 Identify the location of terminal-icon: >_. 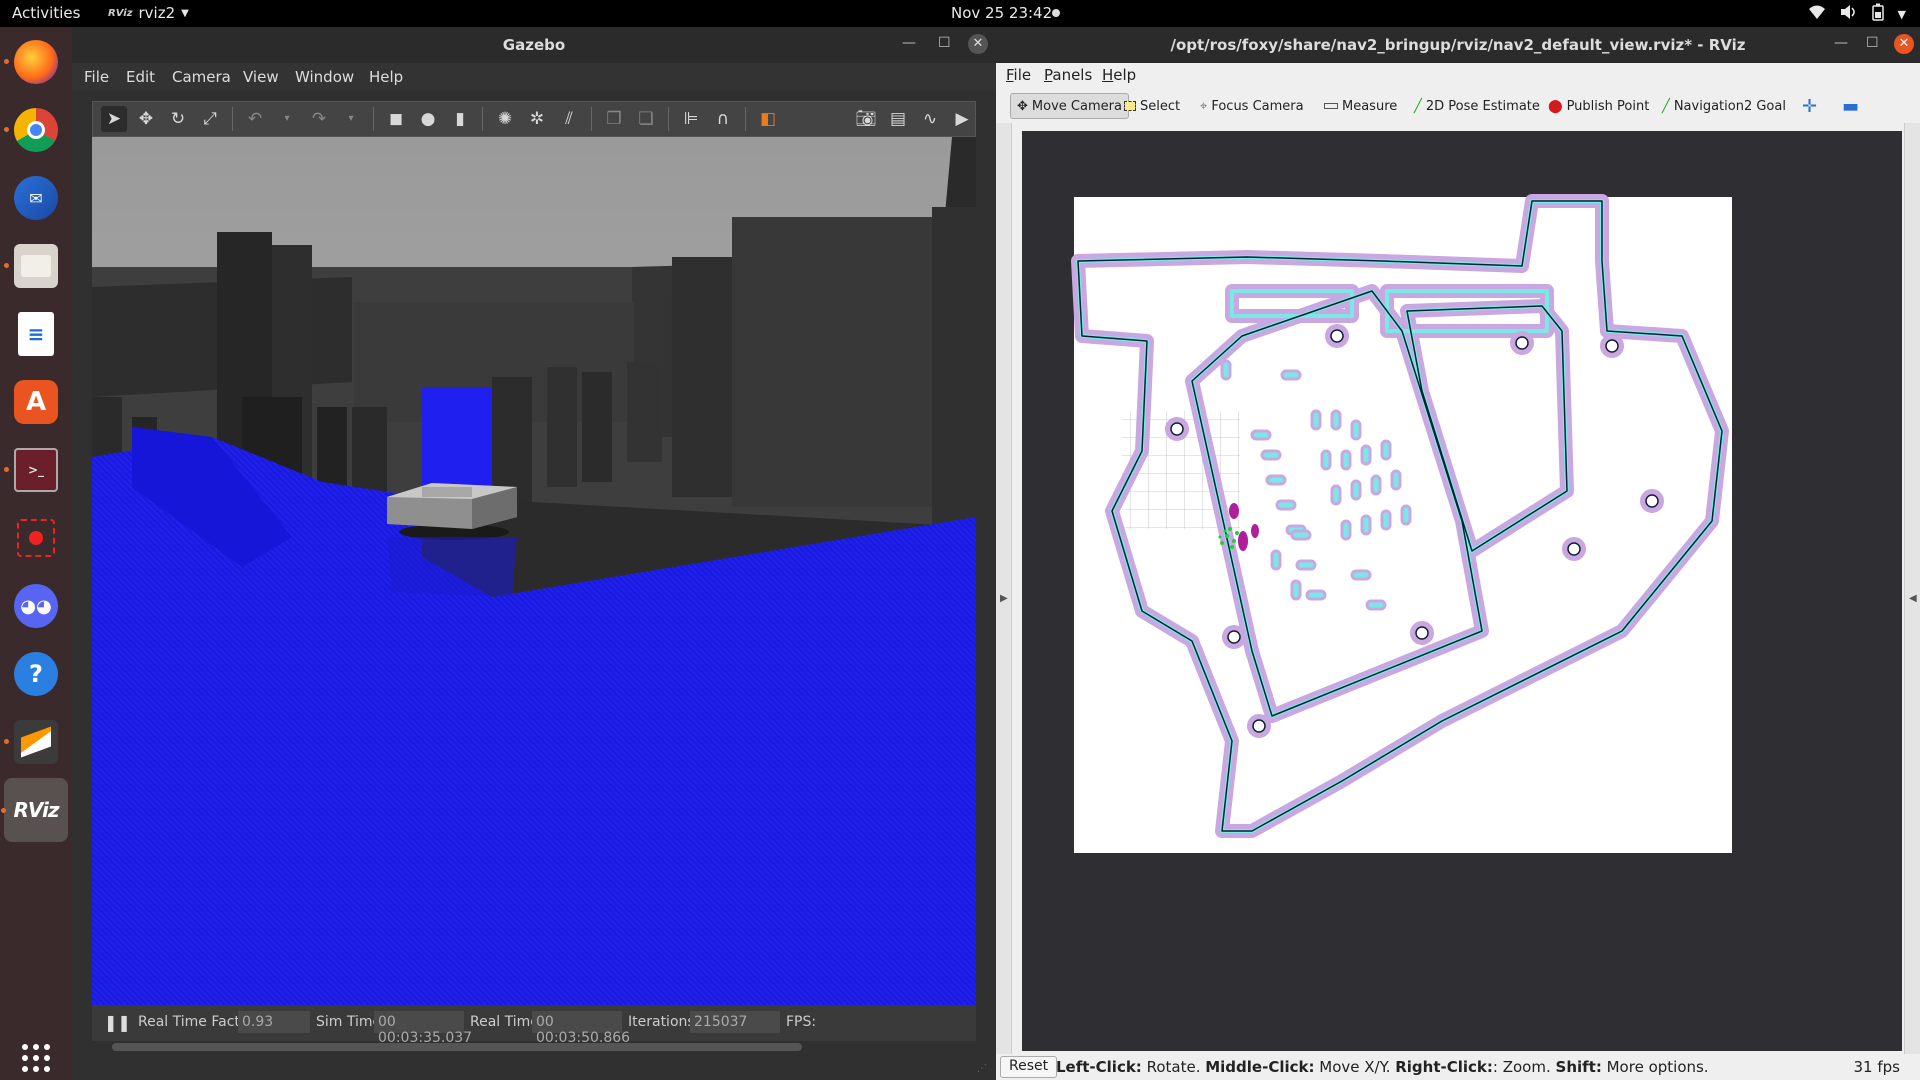
(36, 470).